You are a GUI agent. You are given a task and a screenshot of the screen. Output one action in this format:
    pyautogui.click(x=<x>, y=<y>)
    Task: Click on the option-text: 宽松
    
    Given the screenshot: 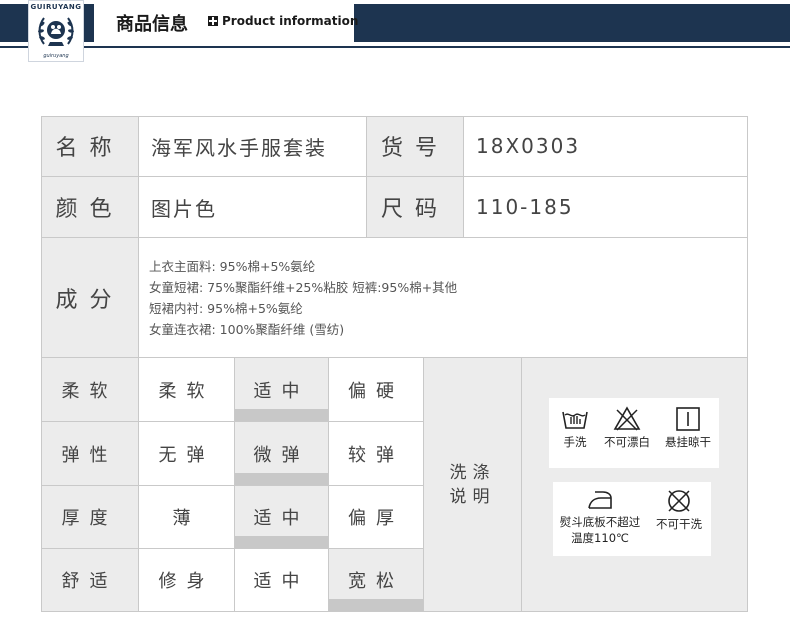 What is the action you would take?
    pyautogui.click(x=376, y=581)
    